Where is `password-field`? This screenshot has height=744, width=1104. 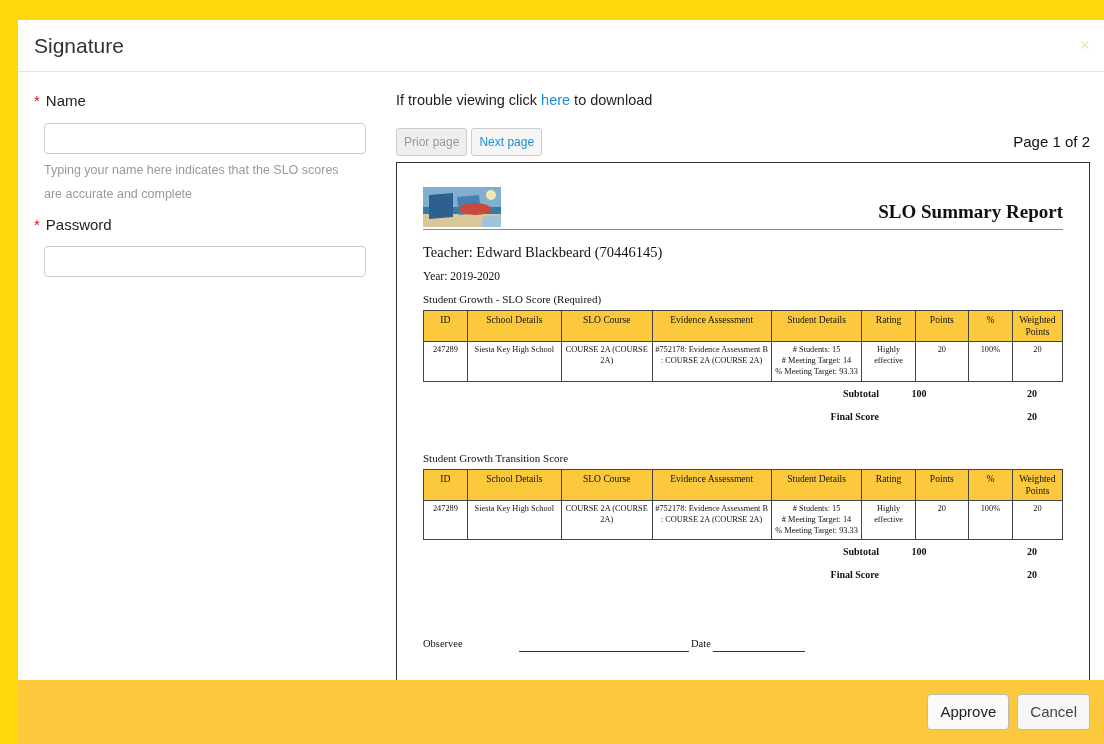 password-field is located at coordinates (205, 261).